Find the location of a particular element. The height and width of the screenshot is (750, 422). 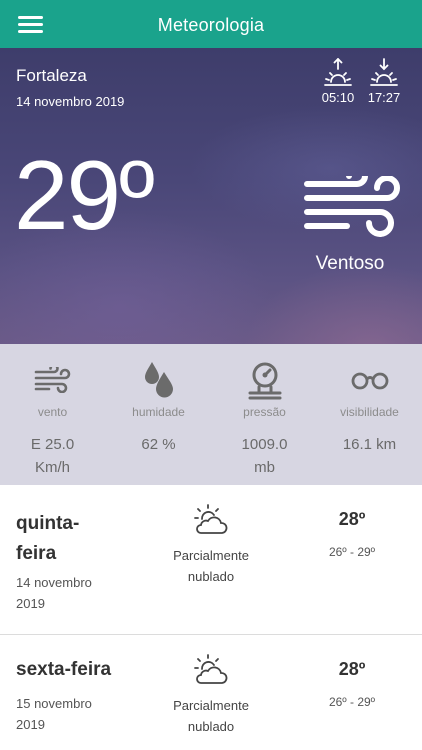

stat-value-unit: mb is located at coordinates (264, 467).